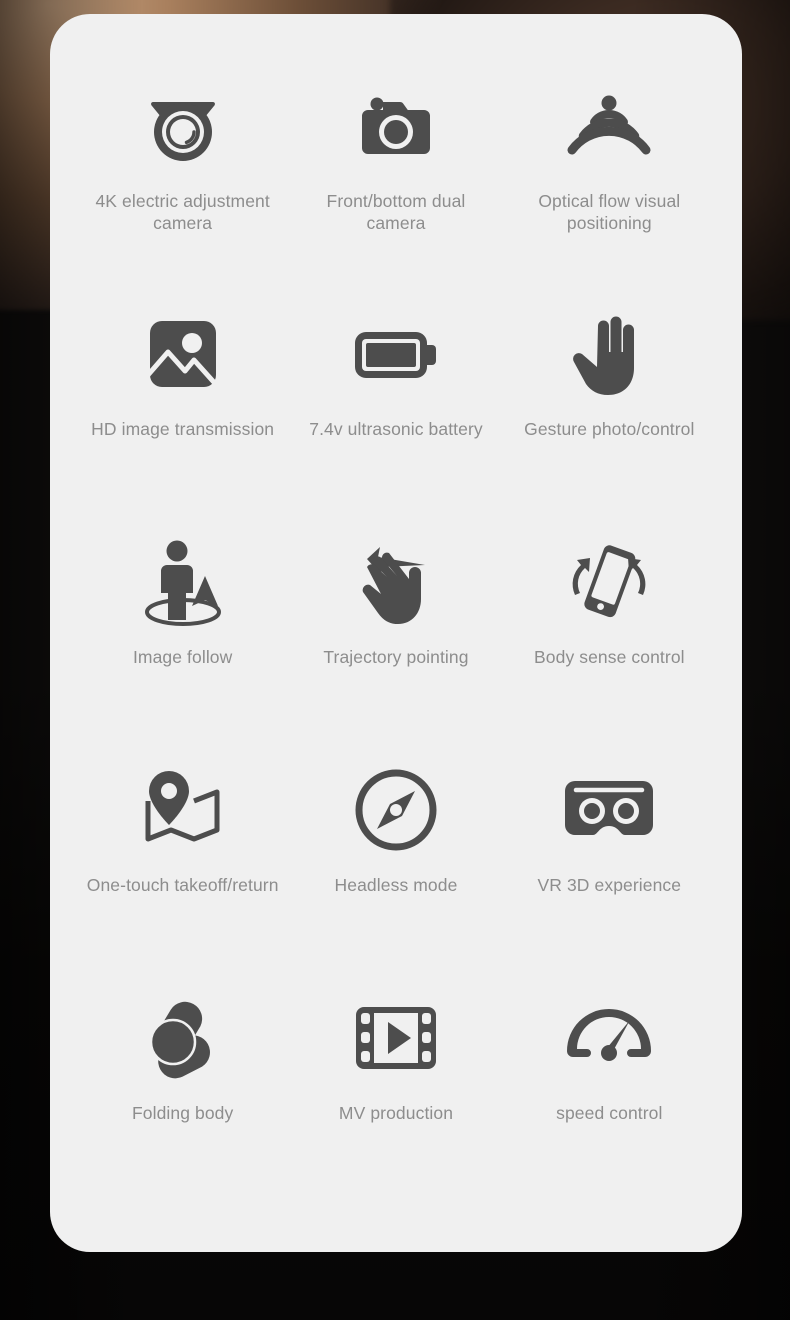 The width and height of the screenshot is (790, 1320). I want to click on feature-label: Gesture photo/control, so click(609, 429).